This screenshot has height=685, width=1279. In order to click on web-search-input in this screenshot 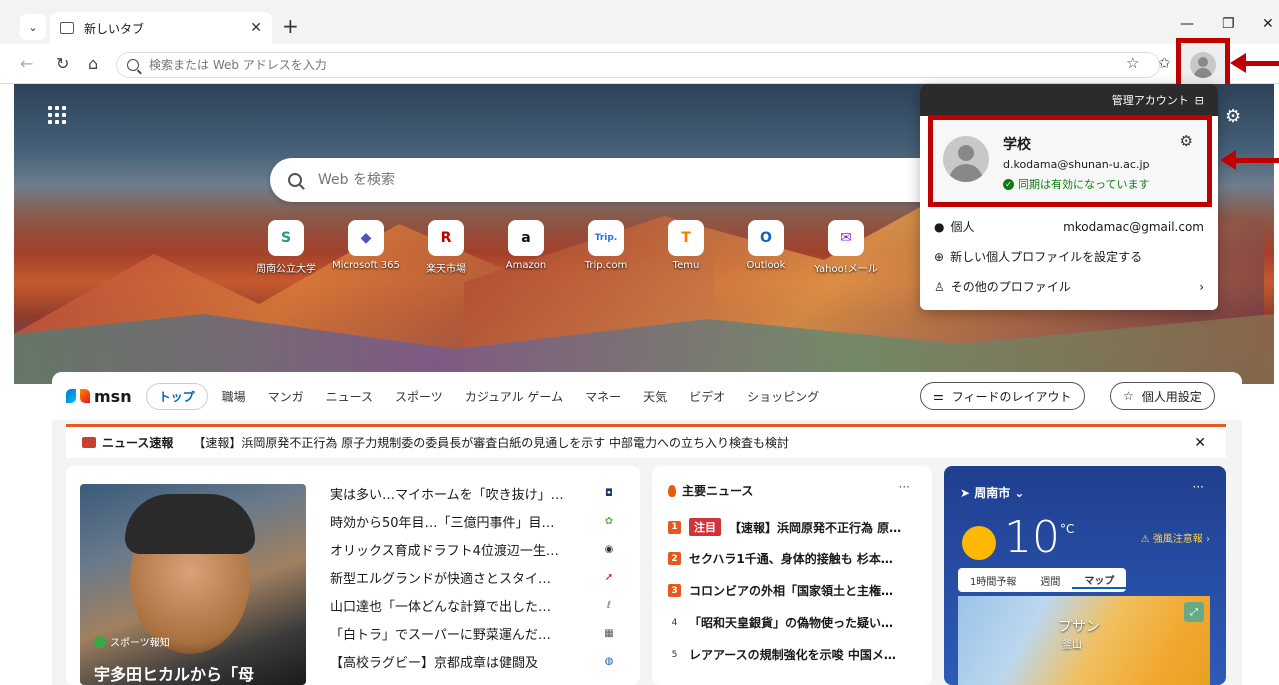, I will do `click(518, 180)`.